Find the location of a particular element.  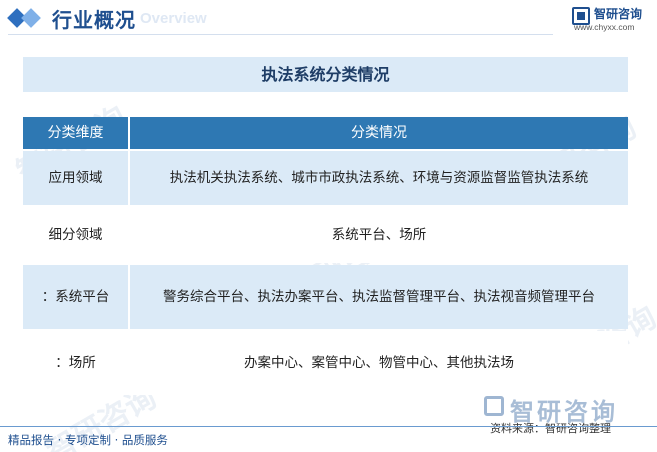

section-subtitle: Overview is located at coordinates (173, 18).